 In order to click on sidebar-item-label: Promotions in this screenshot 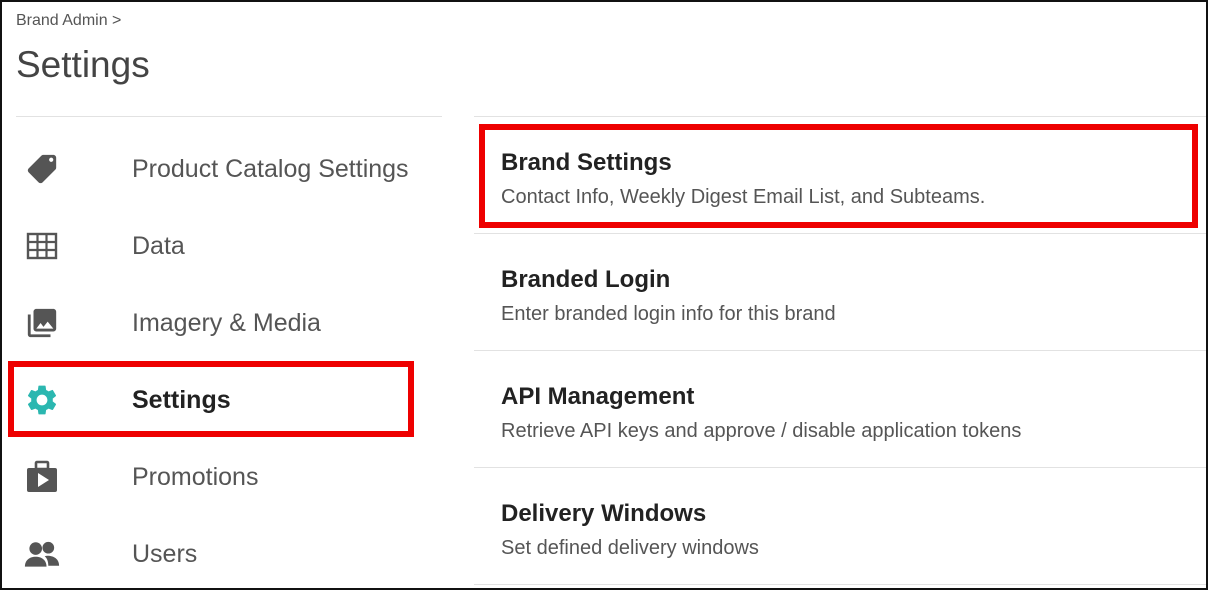, I will do `click(195, 476)`.